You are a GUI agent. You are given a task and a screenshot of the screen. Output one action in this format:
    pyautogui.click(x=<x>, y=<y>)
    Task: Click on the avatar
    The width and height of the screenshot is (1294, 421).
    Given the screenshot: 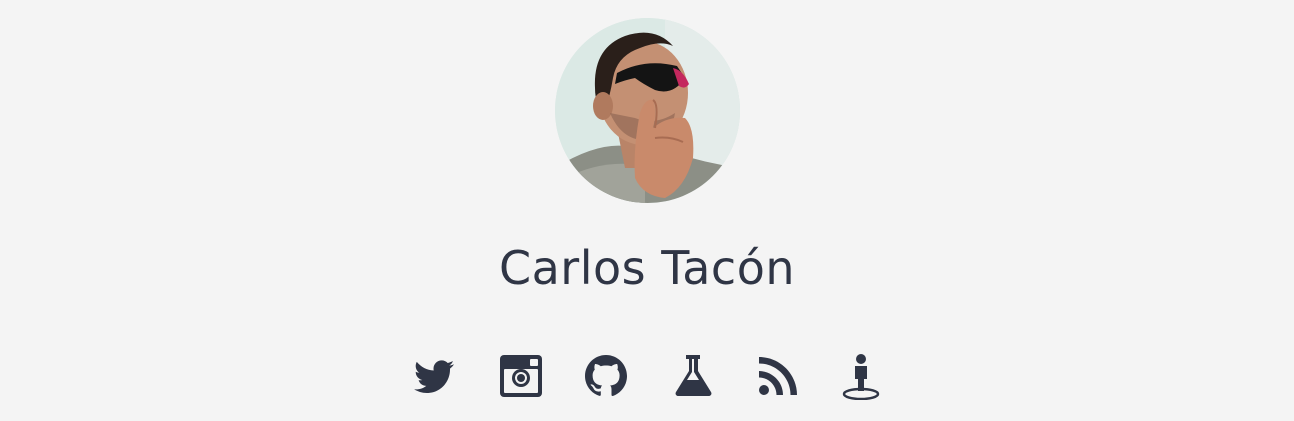 What is the action you would take?
    pyautogui.click(x=647, y=110)
    